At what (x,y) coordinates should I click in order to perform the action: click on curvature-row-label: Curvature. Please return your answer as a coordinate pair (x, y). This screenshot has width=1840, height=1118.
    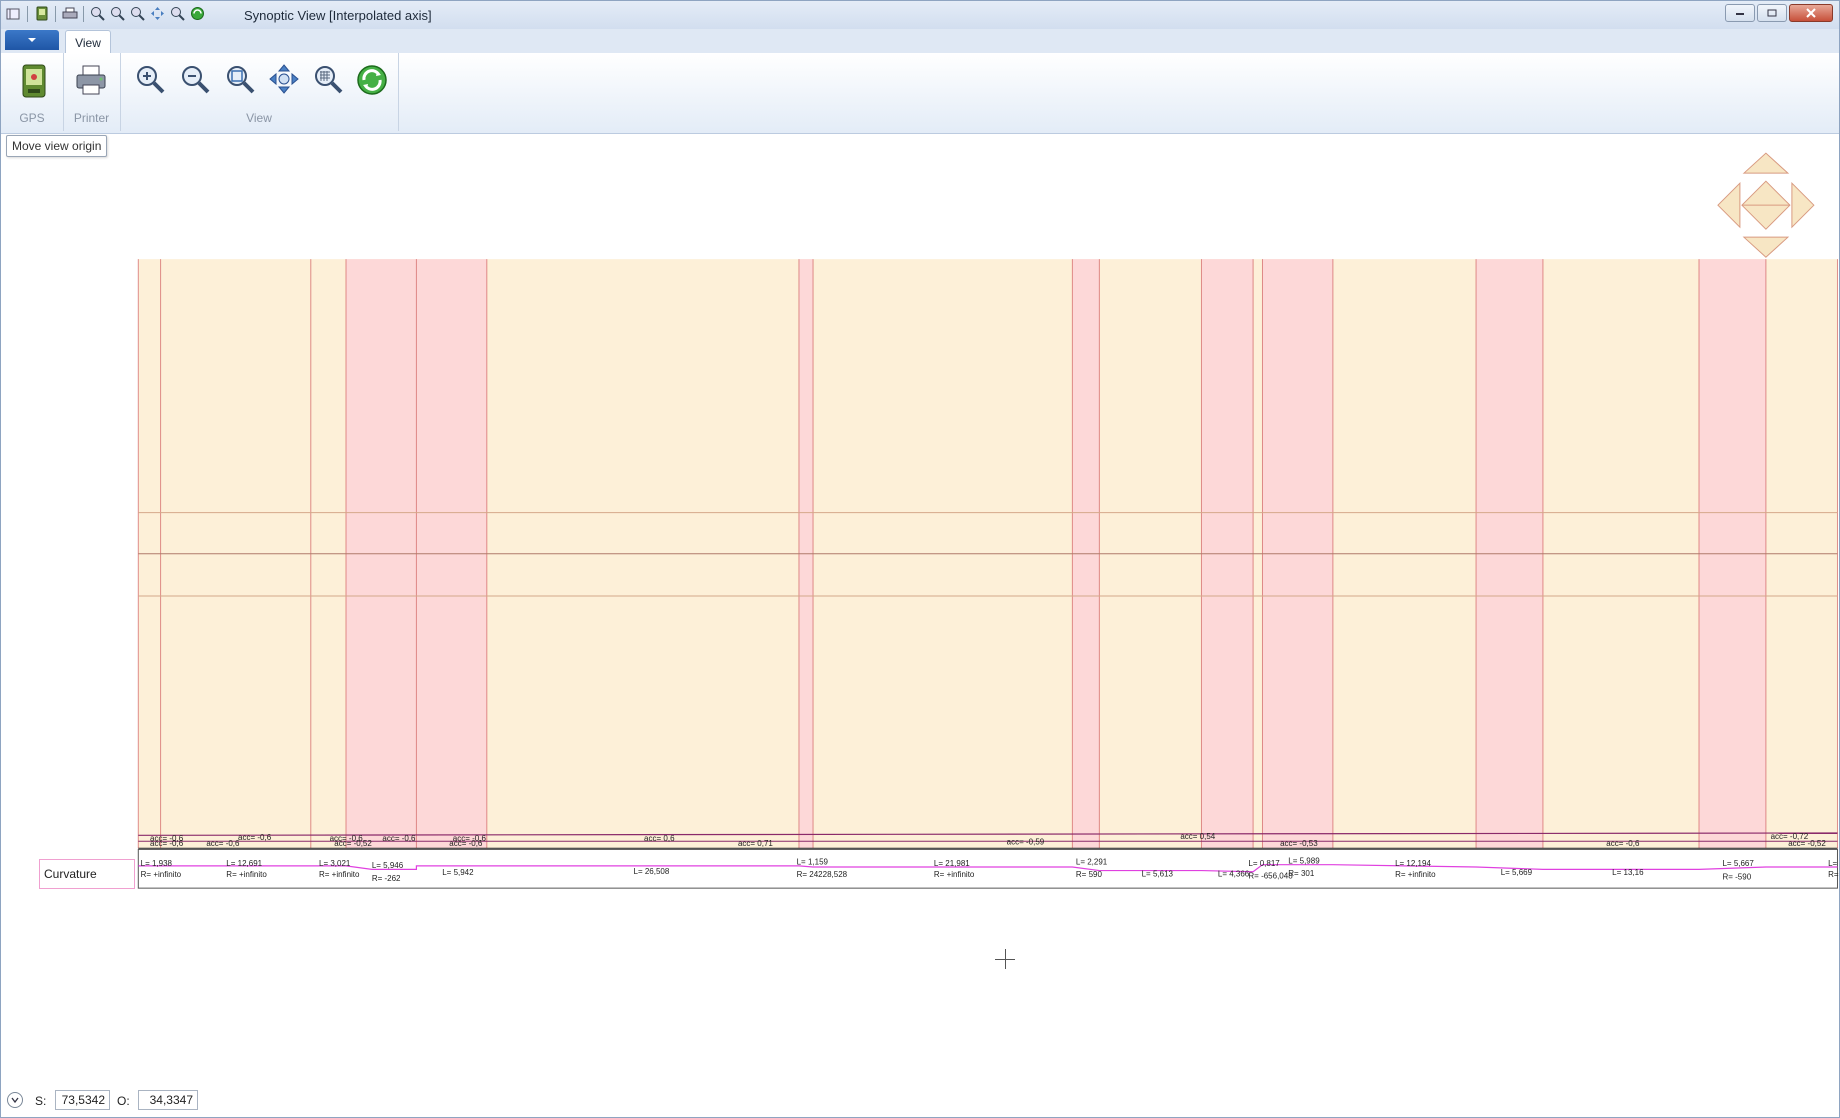
    Looking at the image, I should click on (87, 874).